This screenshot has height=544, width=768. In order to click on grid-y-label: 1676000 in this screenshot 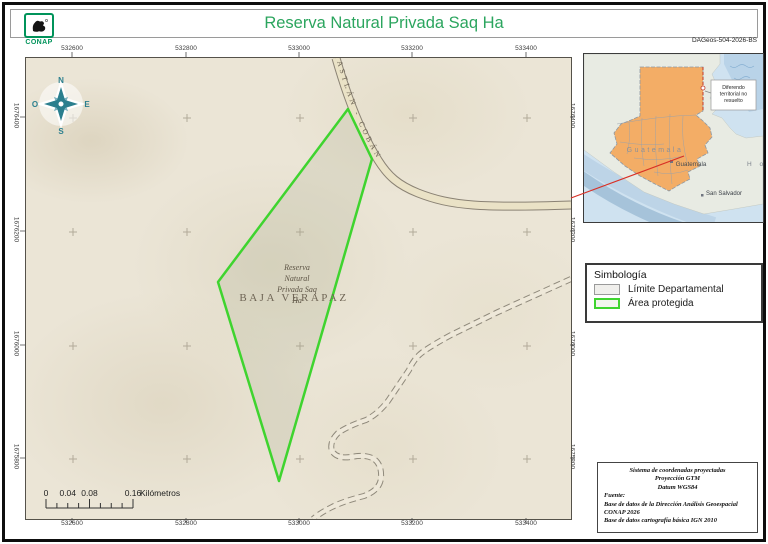, I will do `click(16, 343)`.